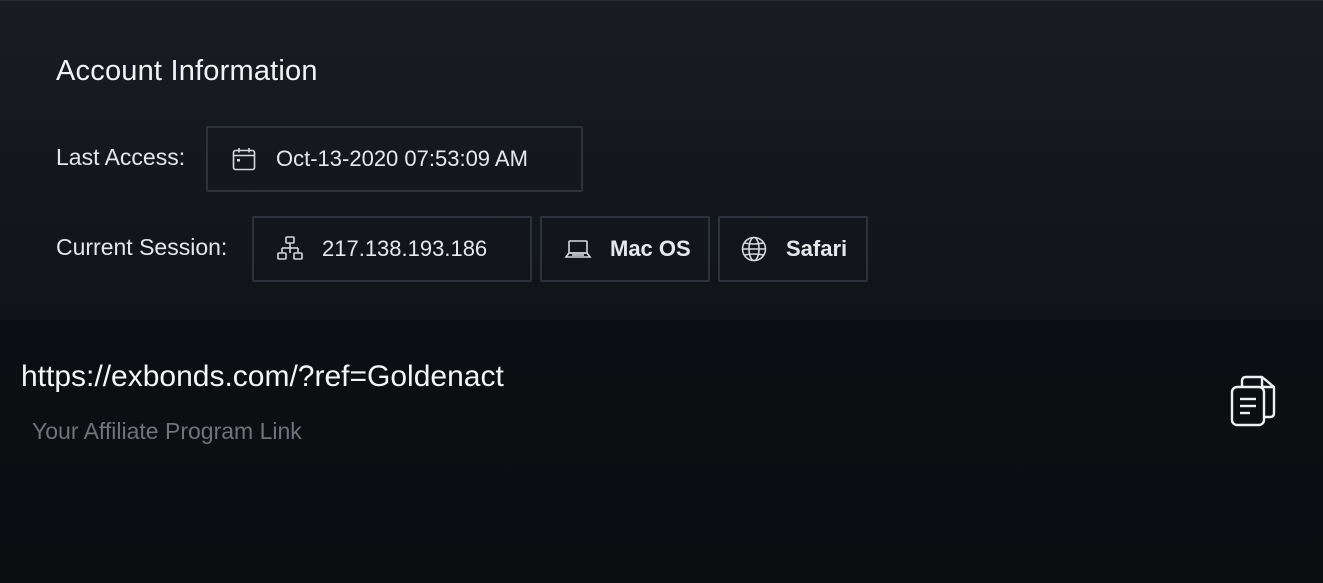 This screenshot has width=1323, height=583. Describe the element at coordinates (142, 247) in the screenshot. I see `current-session-label: Current Session:` at that location.